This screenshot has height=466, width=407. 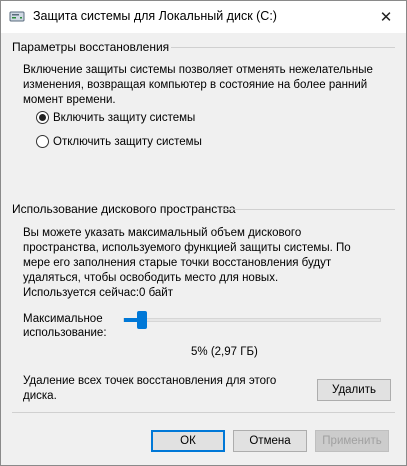 What do you see at coordinates (155, 16) in the screenshot?
I see `window-title: Защита системы для Локальный диск (C:)` at bounding box center [155, 16].